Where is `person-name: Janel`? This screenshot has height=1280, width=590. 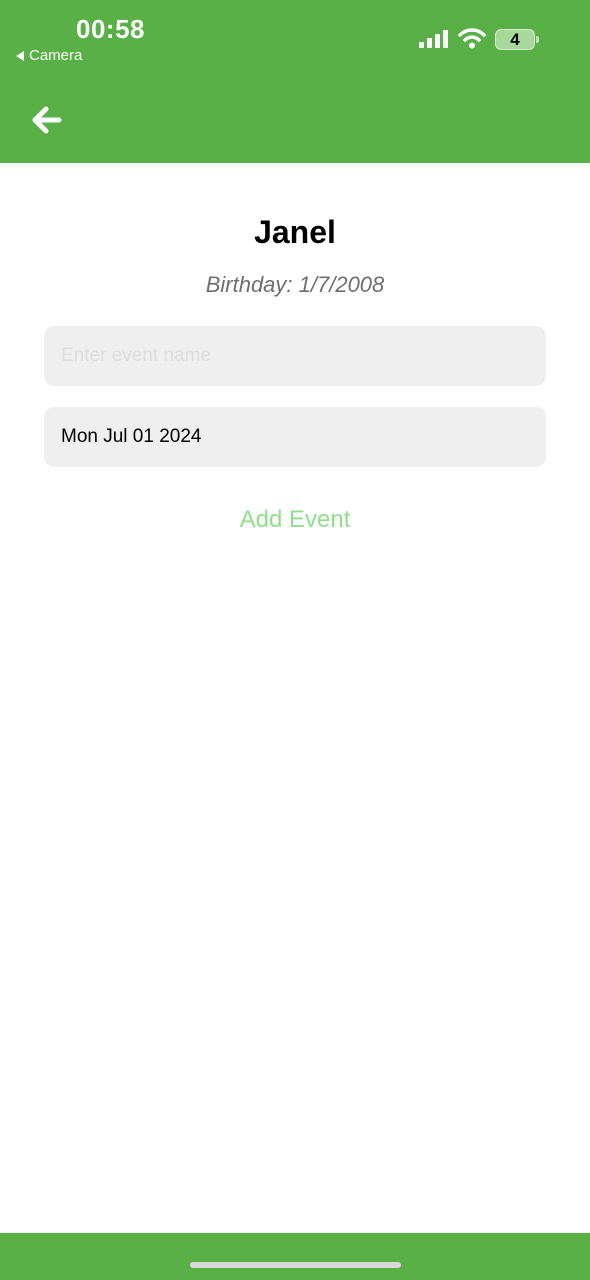
person-name: Janel is located at coordinates (295, 232).